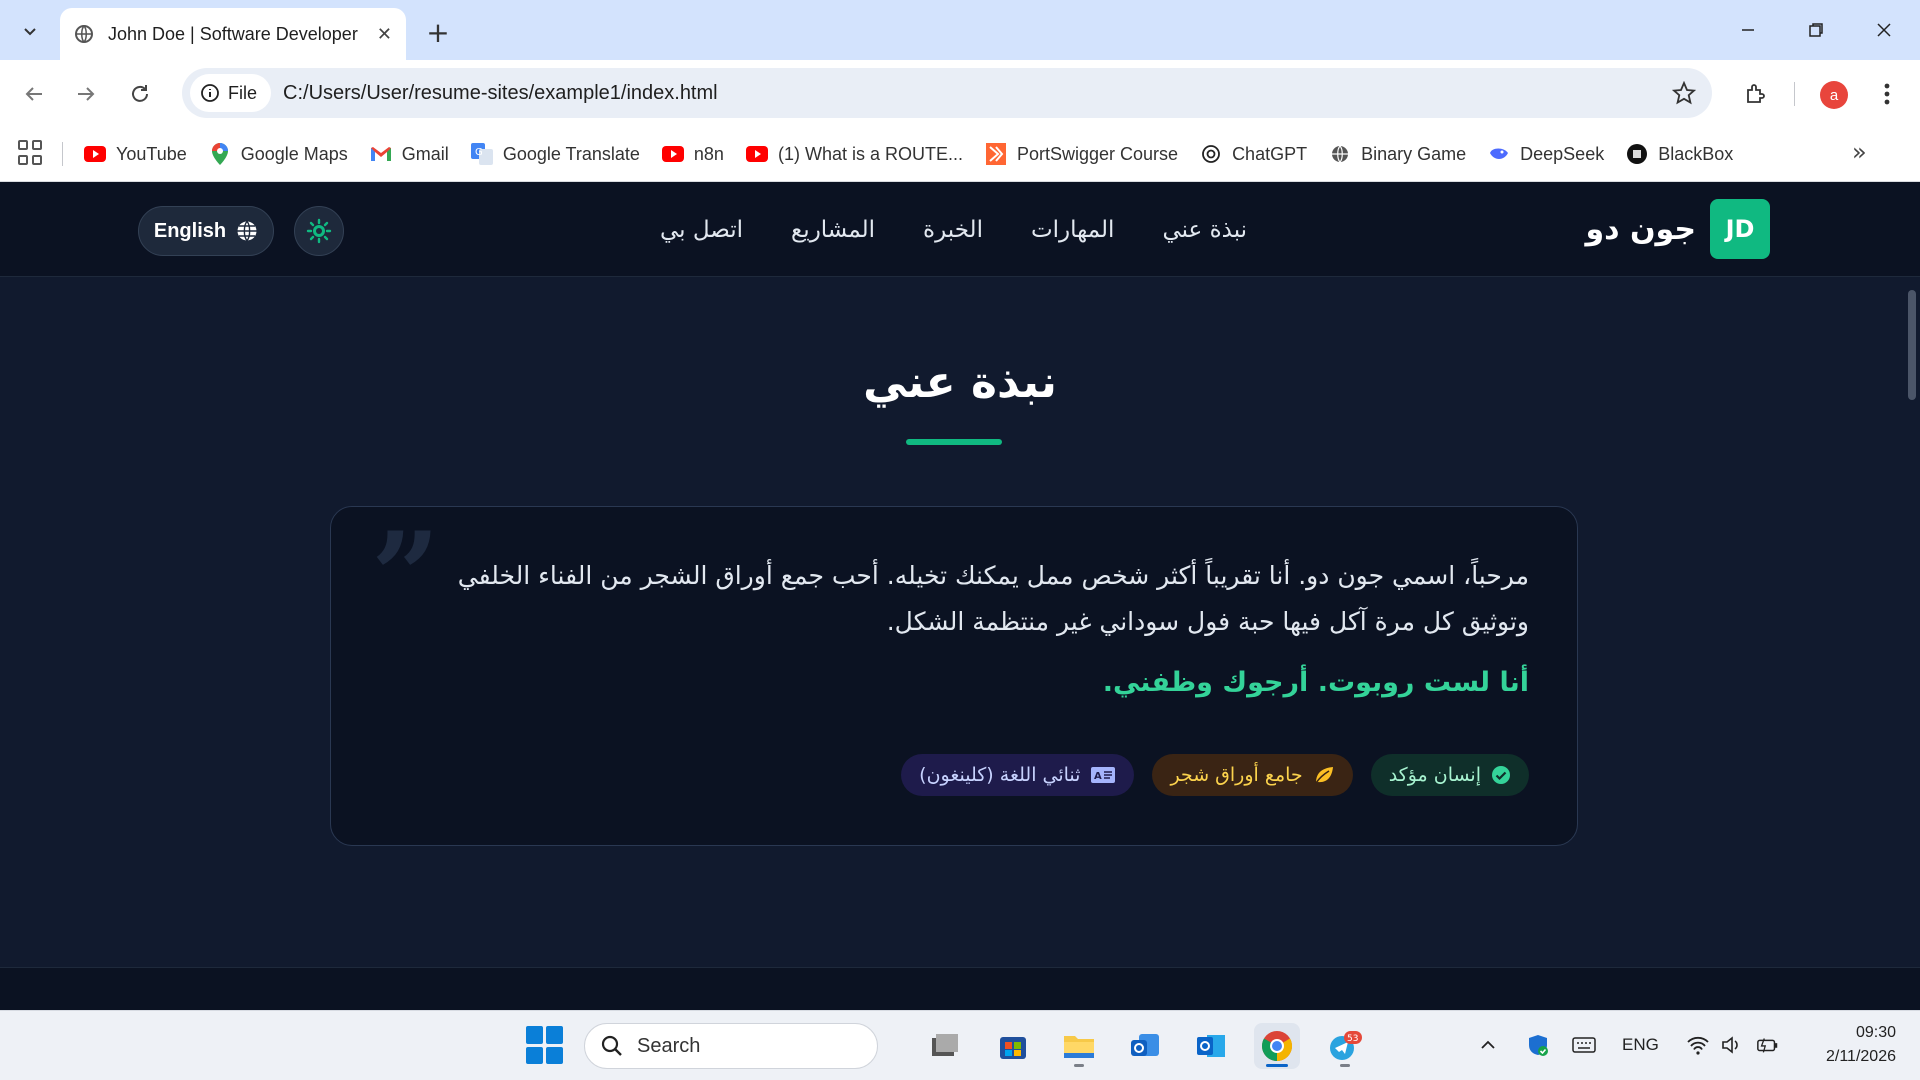 This screenshot has height=1080, width=1920. Describe the element at coordinates (571, 153) in the screenshot. I see `bookmark-label: Google Translate` at that location.